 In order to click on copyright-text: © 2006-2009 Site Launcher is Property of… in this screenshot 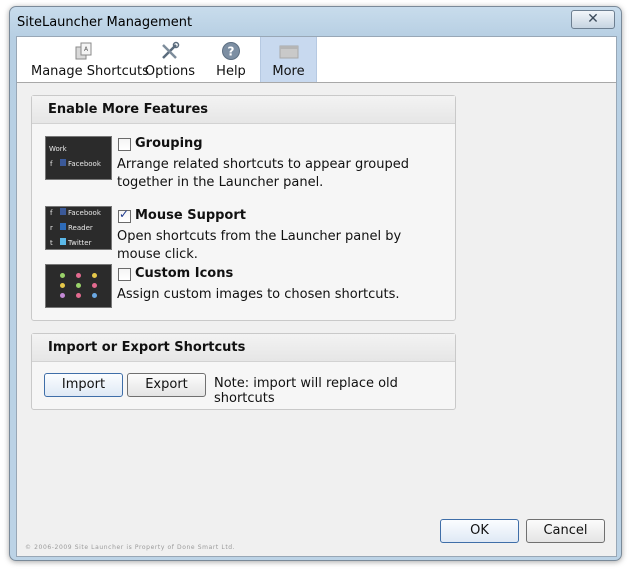, I will do `click(130, 547)`.